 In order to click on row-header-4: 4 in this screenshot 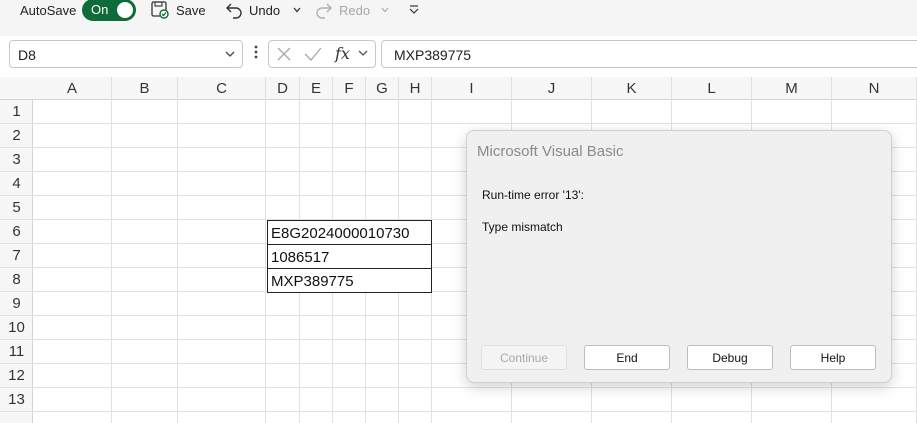, I will do `click(16, 184)`.